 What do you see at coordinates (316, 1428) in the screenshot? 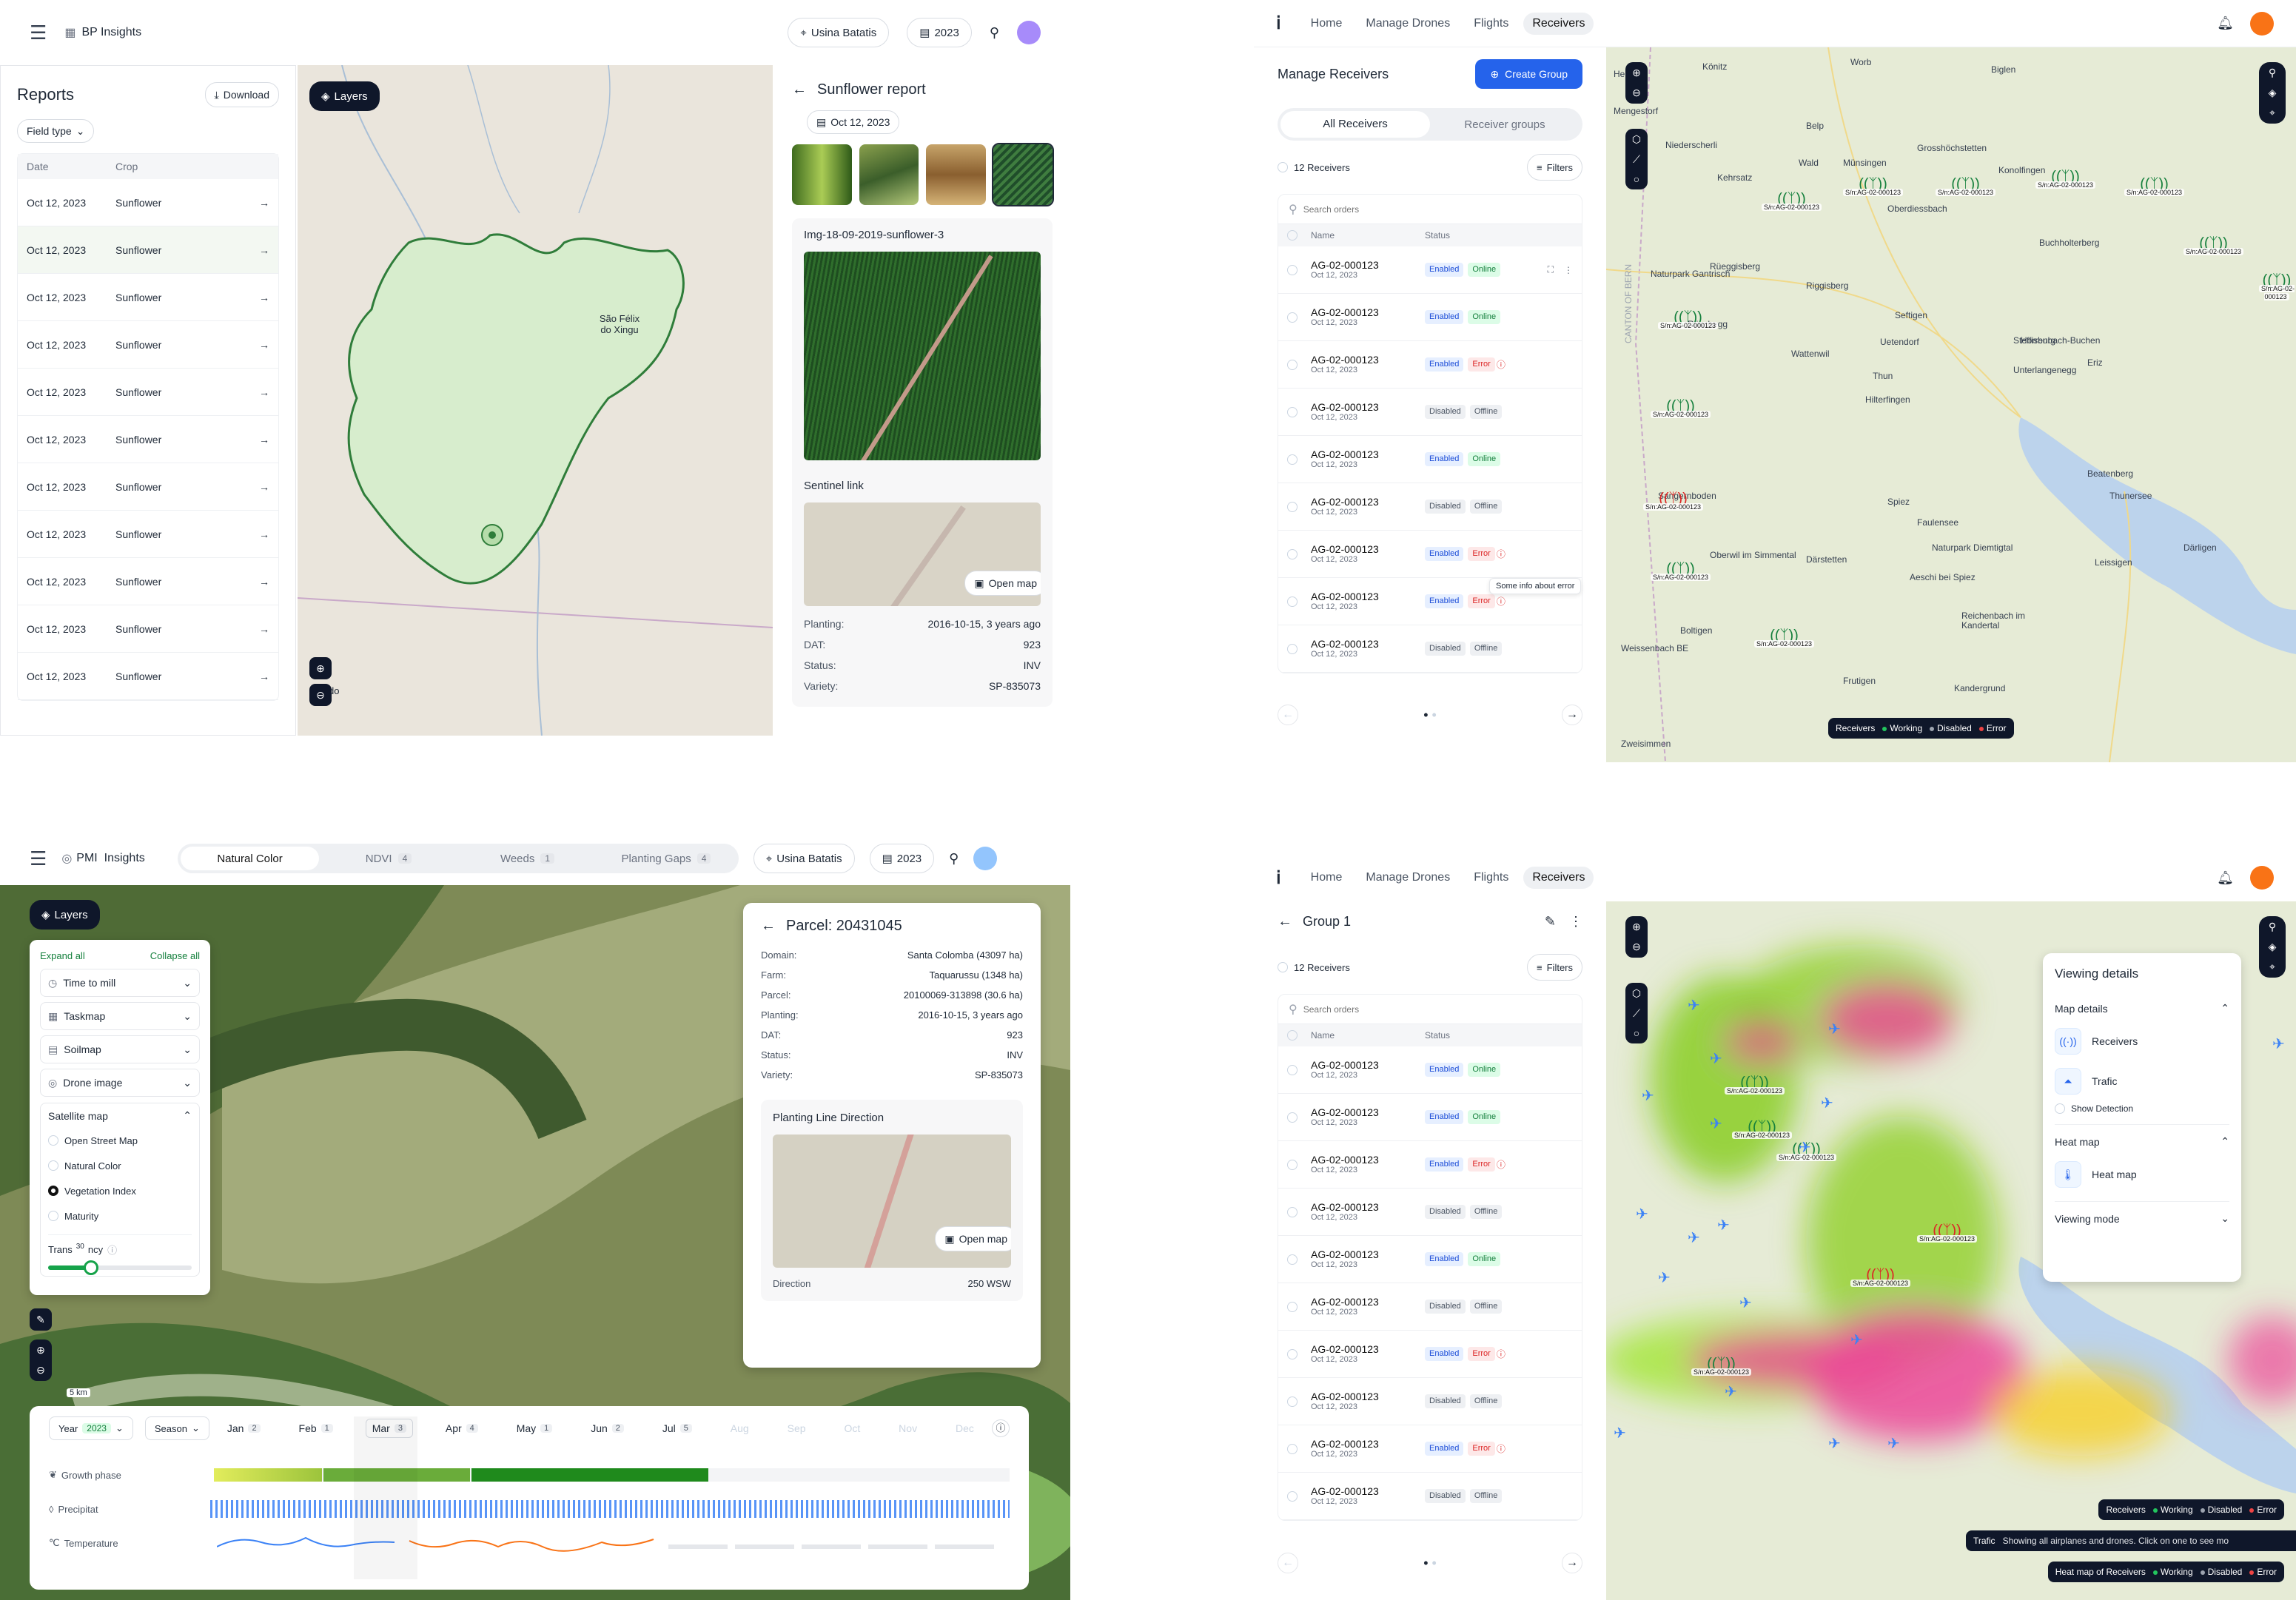
I see `month-feb: Feb 1` at bounding box center [316, 1428].